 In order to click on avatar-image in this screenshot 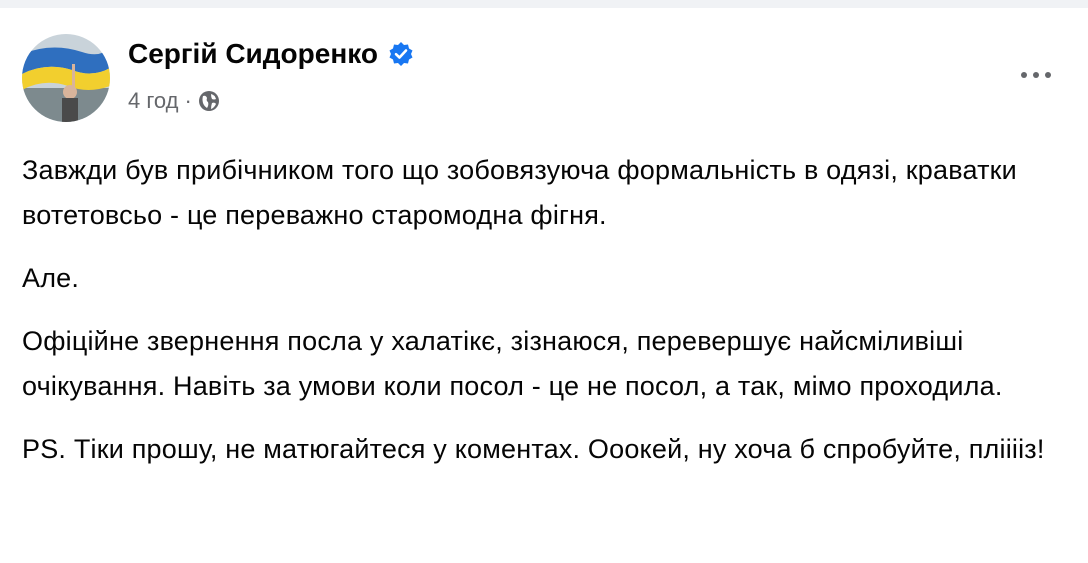, I will do `click(66, 78)`.